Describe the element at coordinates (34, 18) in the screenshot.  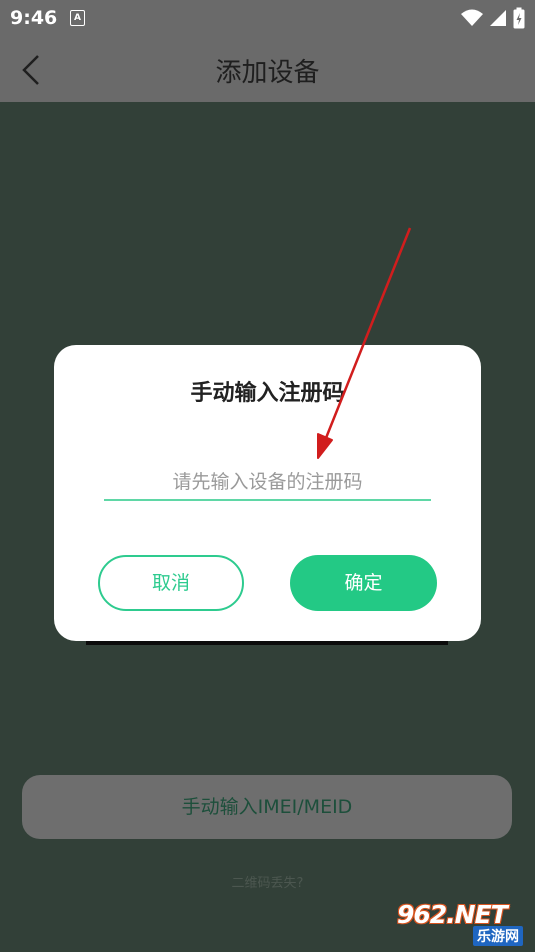
I see `status-time: 9:46` at that location.